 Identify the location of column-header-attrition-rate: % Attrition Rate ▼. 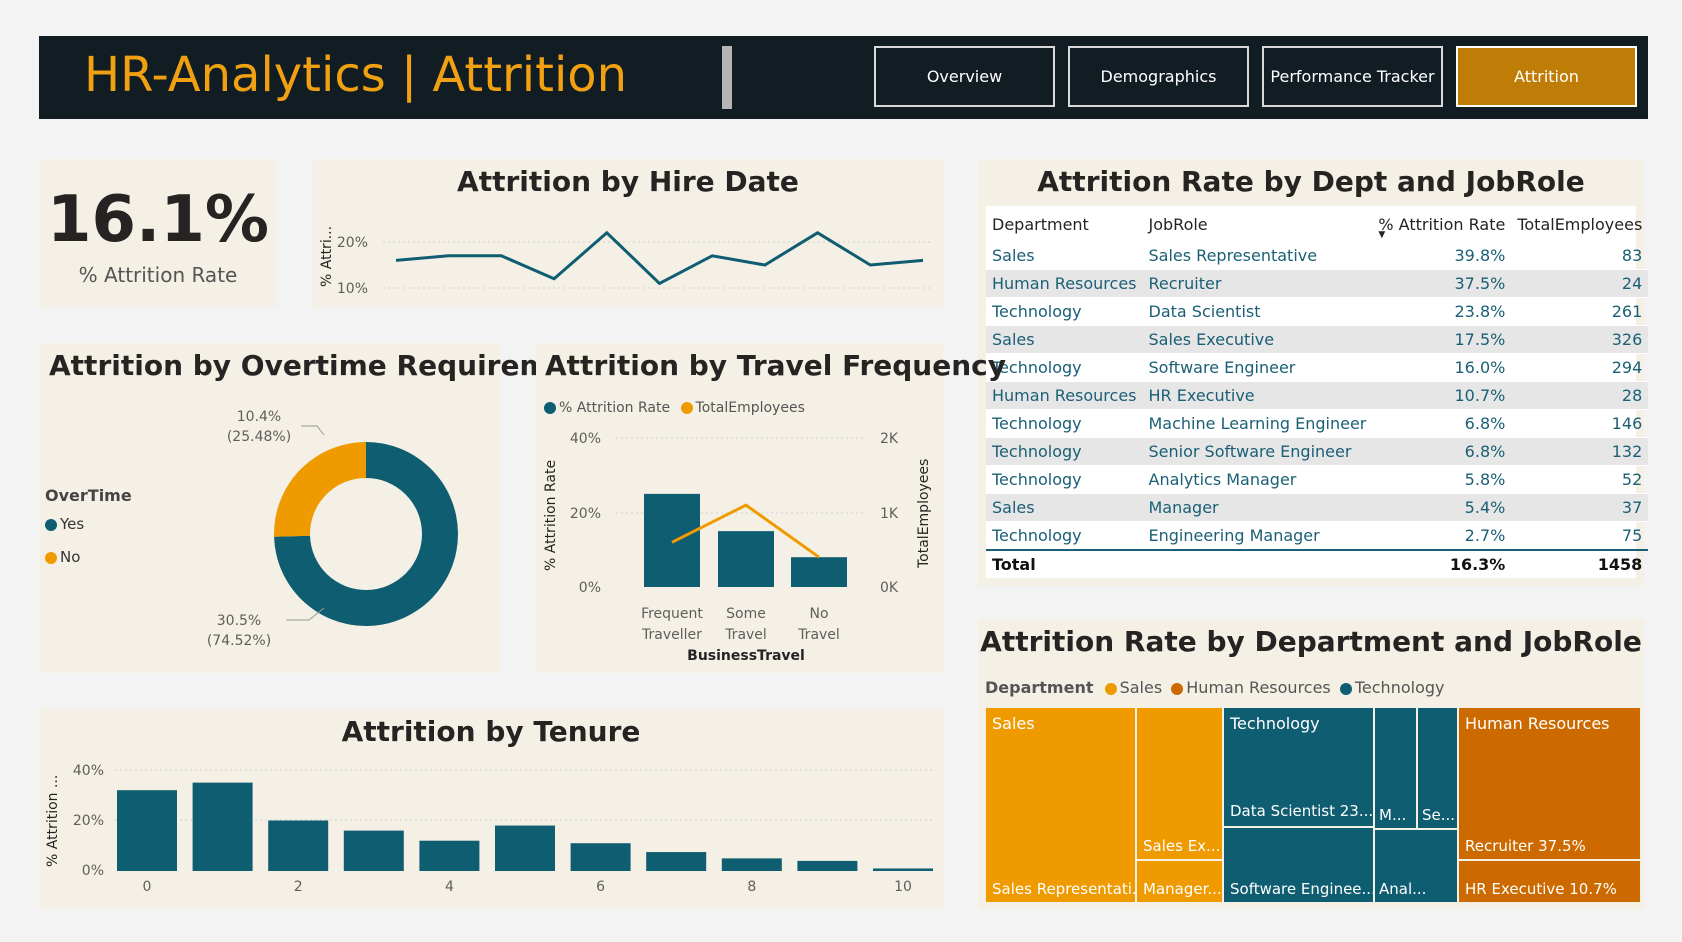
(1441, 224).